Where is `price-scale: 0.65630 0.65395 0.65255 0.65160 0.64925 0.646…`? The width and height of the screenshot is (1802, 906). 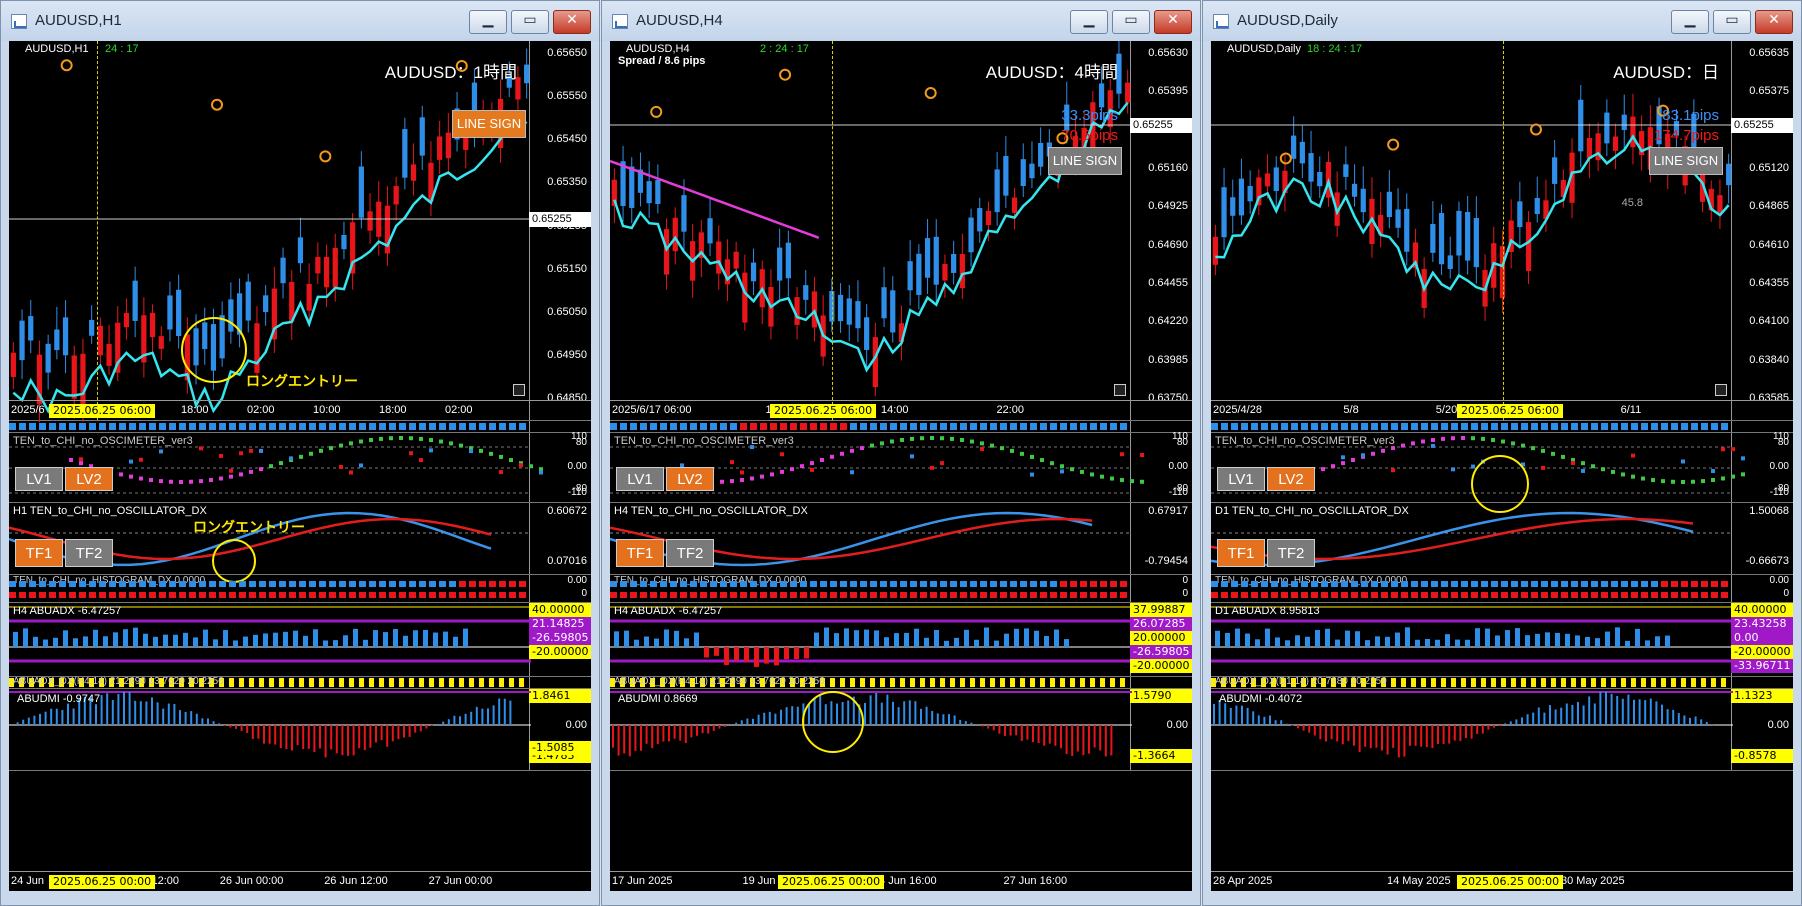
price-scale: 0.65630 0.65395 0.65255 0.65160 0.64925 0.646… is located at coordinates (1161, 230).